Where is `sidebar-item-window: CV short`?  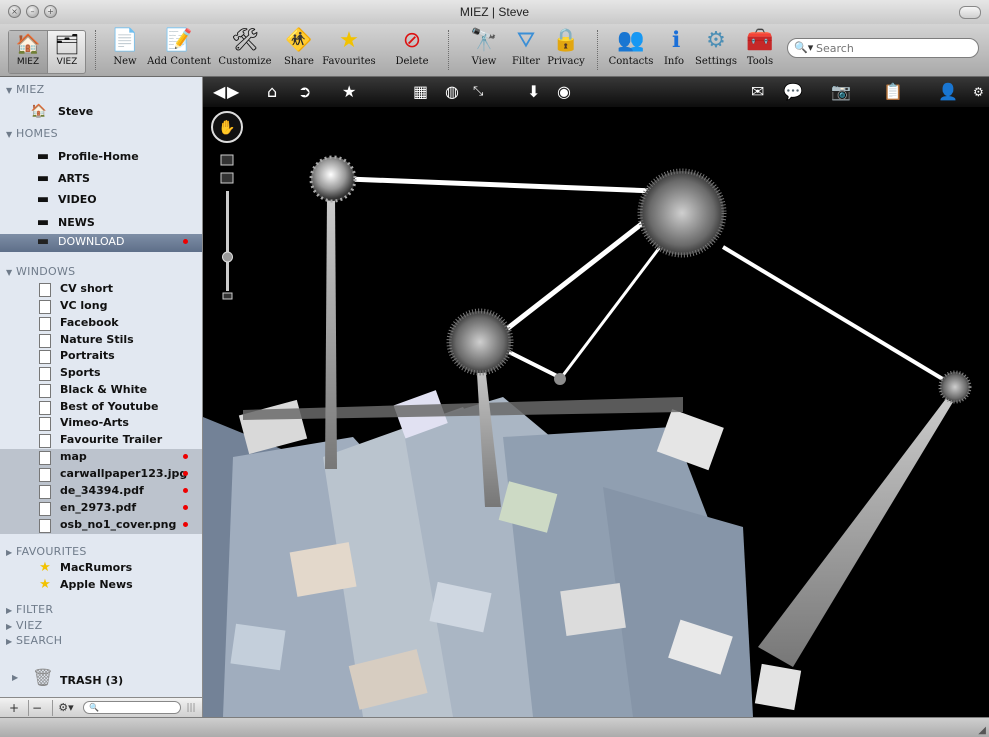
sidebar-item-window: CV short is located at coordinates (101, 289).